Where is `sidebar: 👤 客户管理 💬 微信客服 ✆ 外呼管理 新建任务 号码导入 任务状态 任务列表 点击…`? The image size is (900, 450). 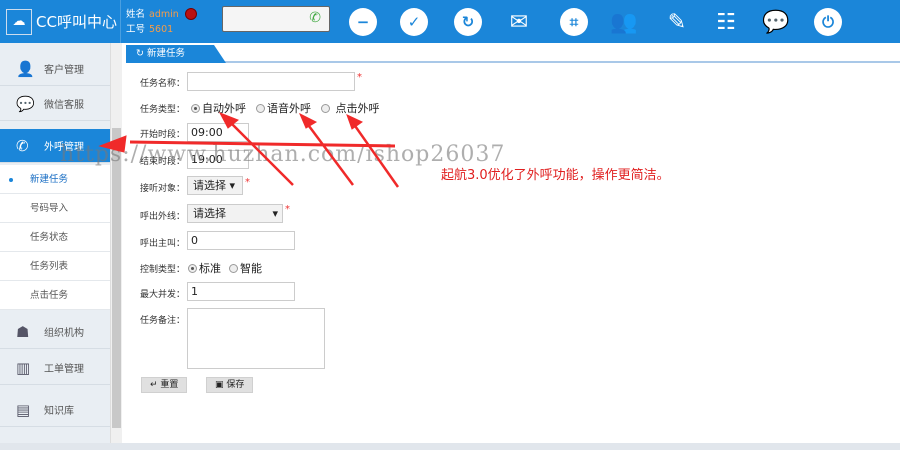
sidebar: 👤 客户管理 💬 微信客服 ✆ 外呼管理 新建任务 号码导入 任务状态 任务列表 点击… is located at coordinates (55, 243).